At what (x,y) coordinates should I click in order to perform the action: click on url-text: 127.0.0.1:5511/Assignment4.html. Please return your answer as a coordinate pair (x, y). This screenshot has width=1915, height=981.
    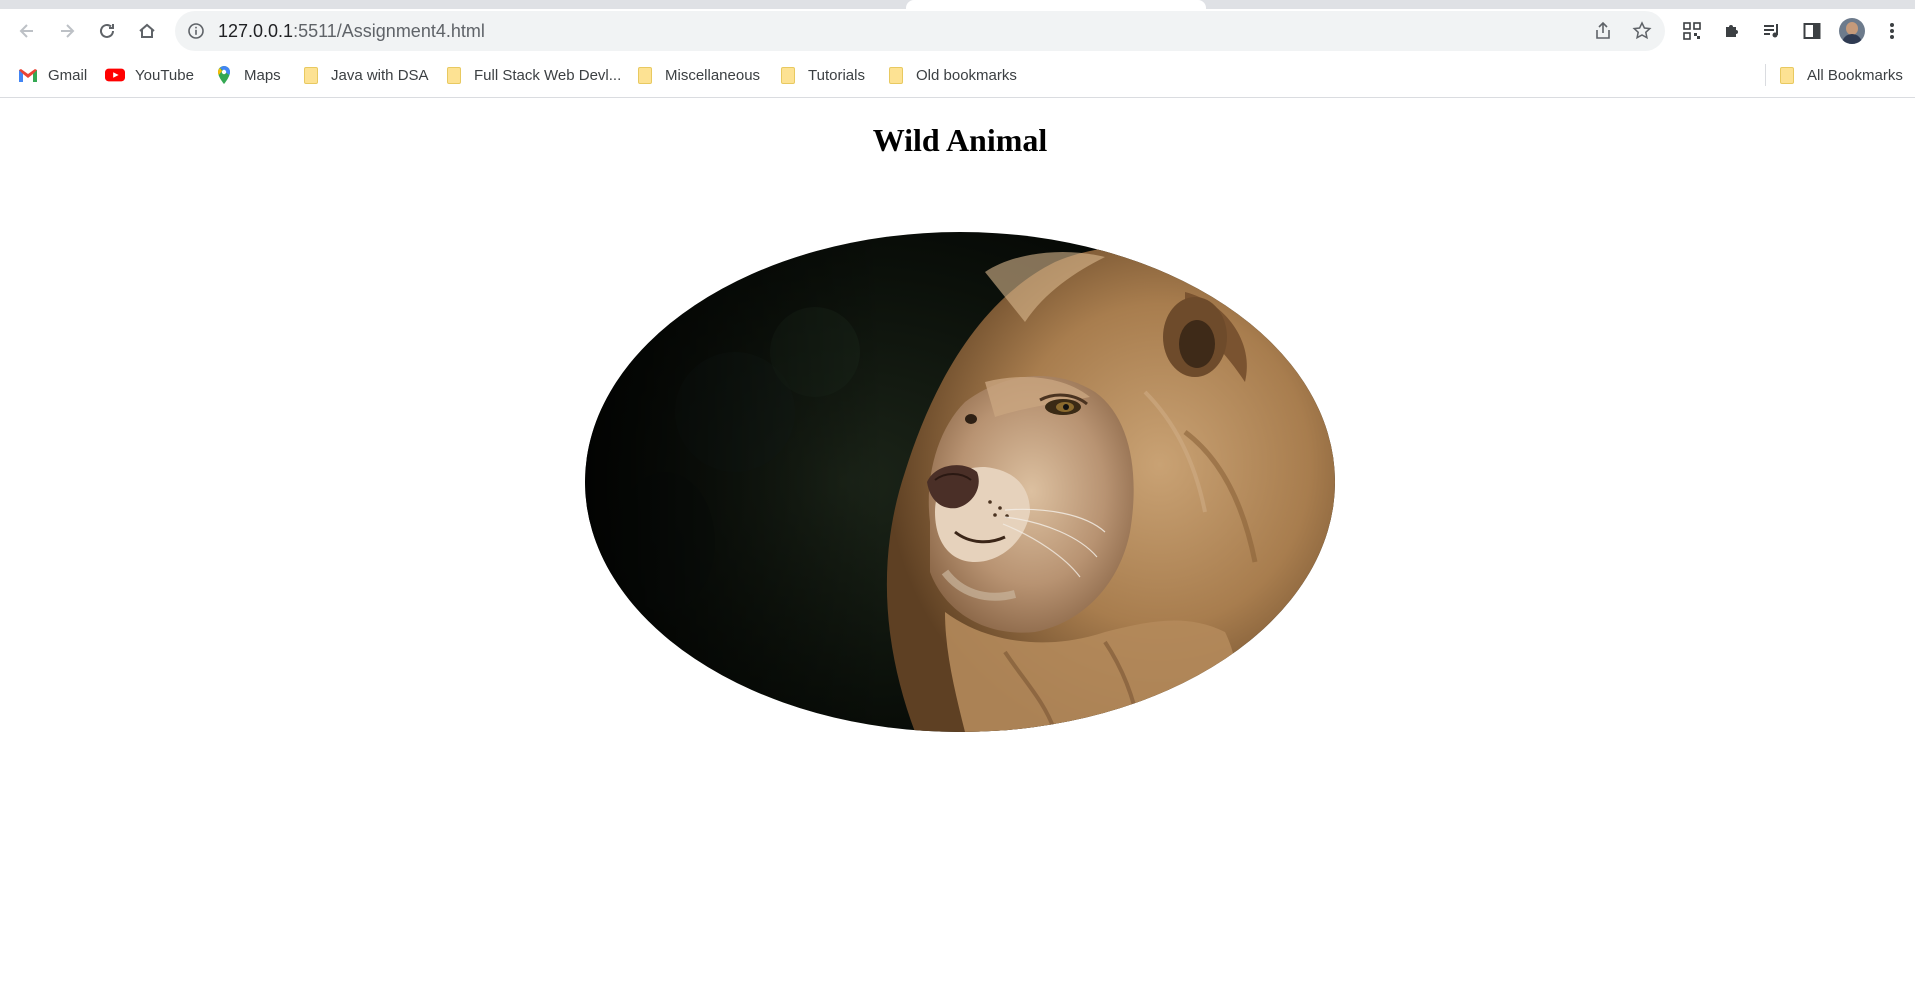
    Looking at the image, I should click on (351, 31).